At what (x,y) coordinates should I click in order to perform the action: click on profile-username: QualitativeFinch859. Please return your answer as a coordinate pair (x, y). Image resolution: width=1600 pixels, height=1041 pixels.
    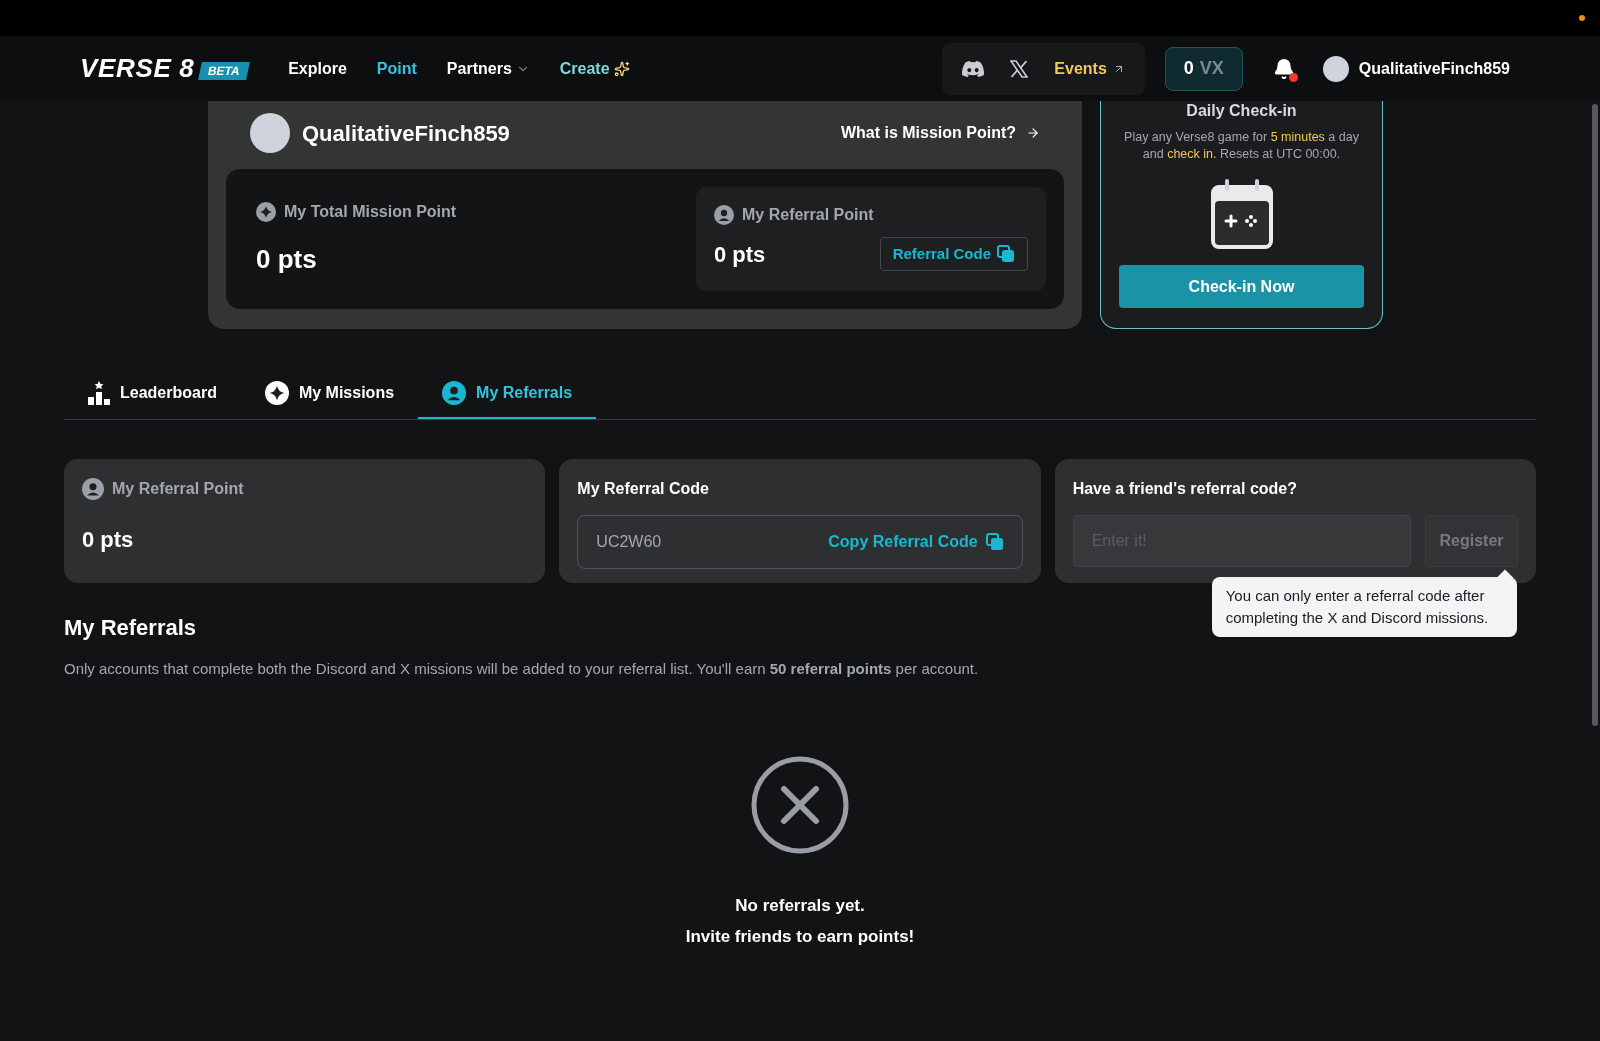
    Looking at the image, I should click on (406, 133).